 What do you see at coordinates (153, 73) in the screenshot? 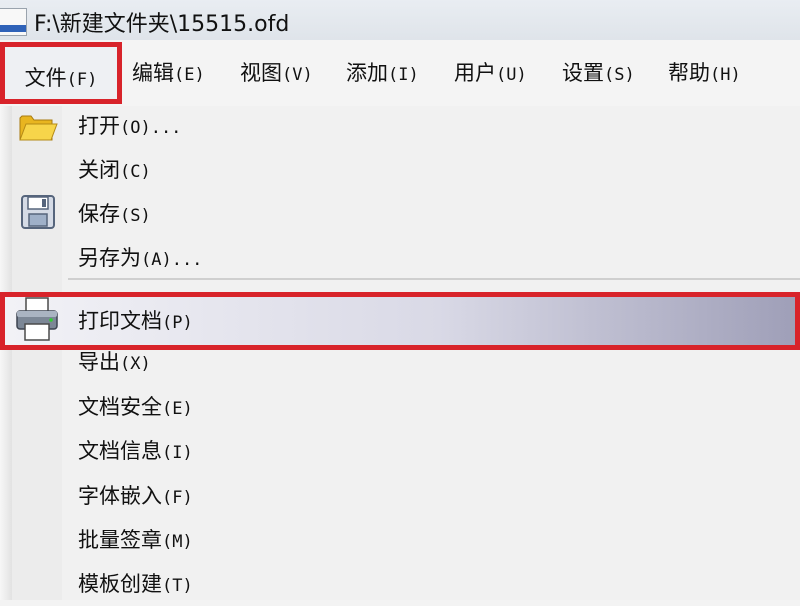
I see `menu-edit-label: 编辑` at bounding box center [153, 73].